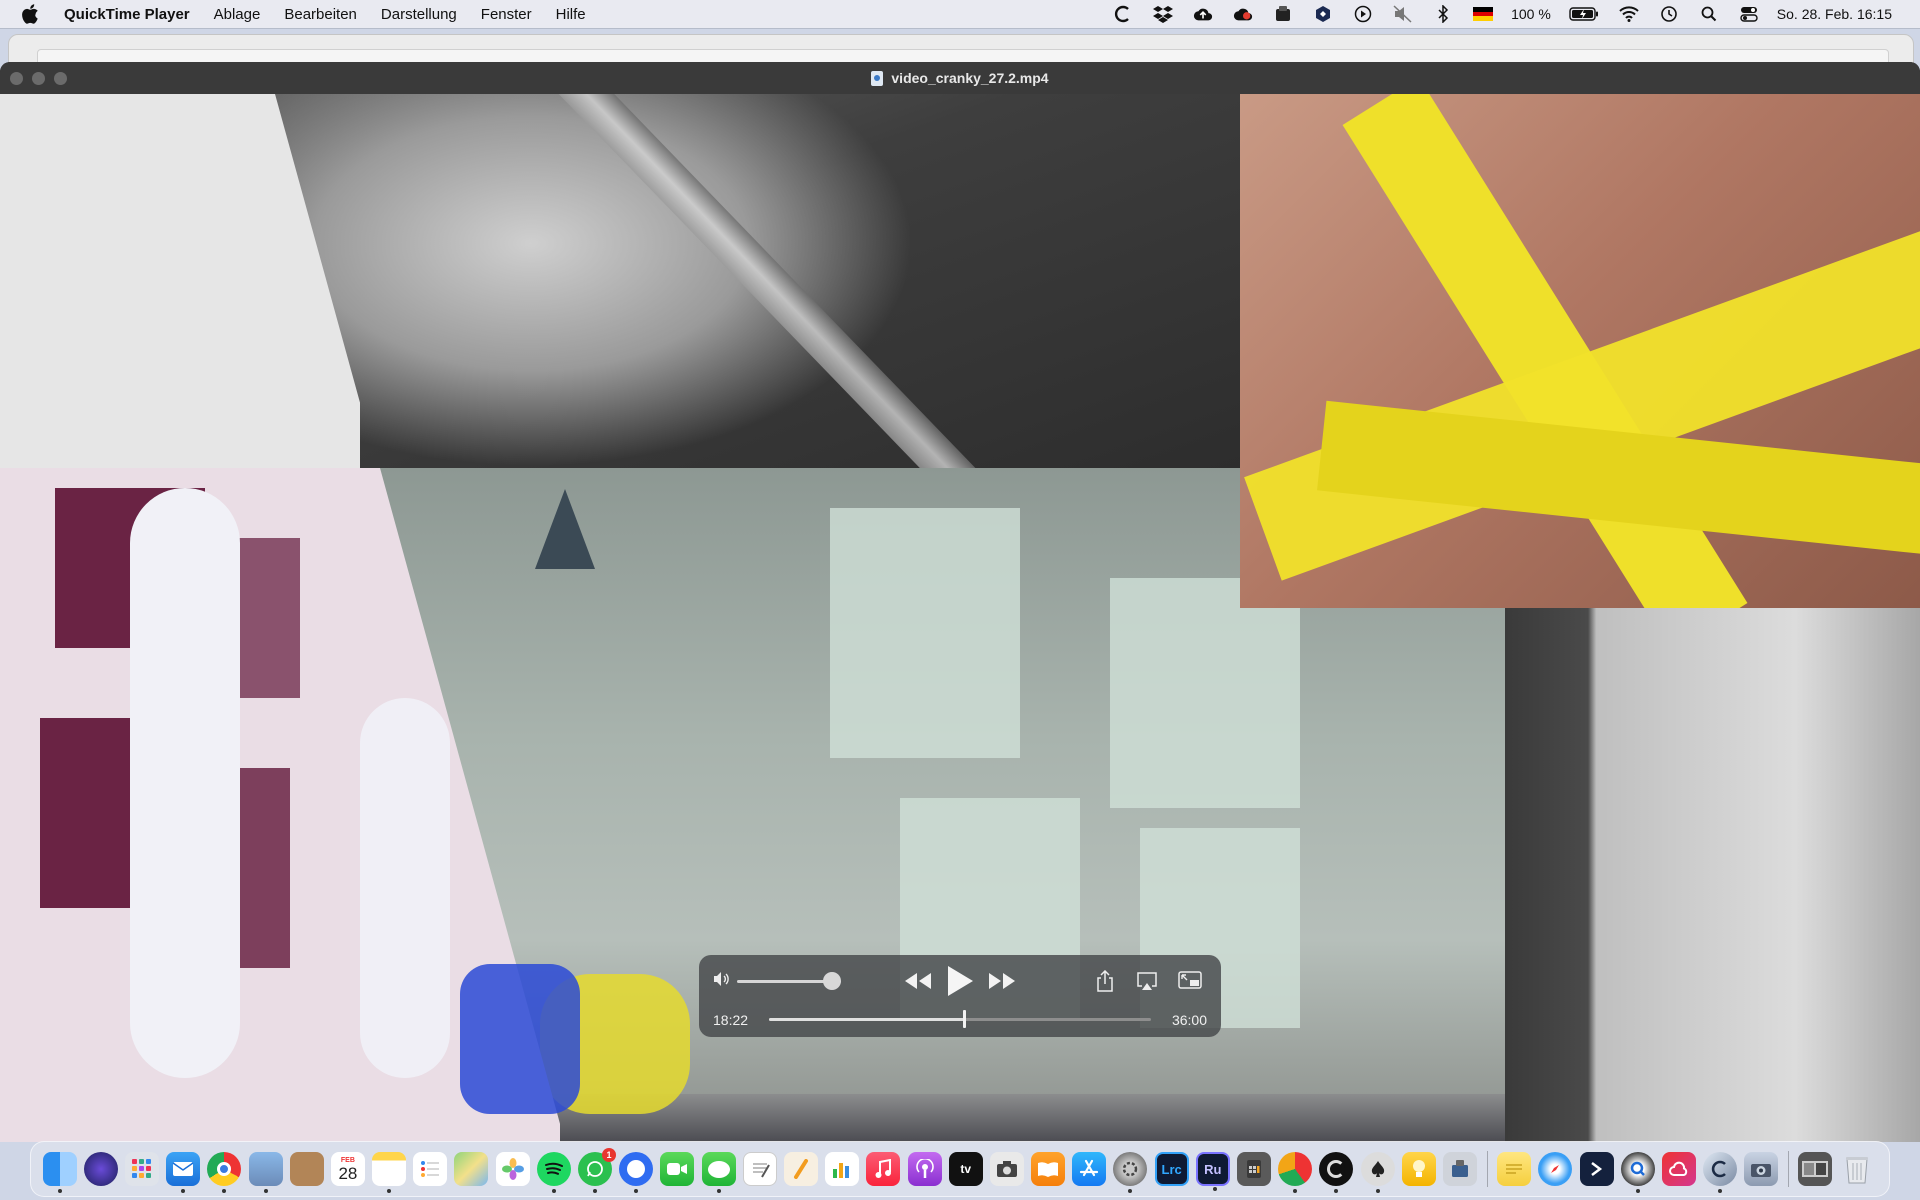  What do you see at coordinates (1712, 875) in the screenshot?
I see `video-hand-closeup-scene` at bounding box center [1712, 875].